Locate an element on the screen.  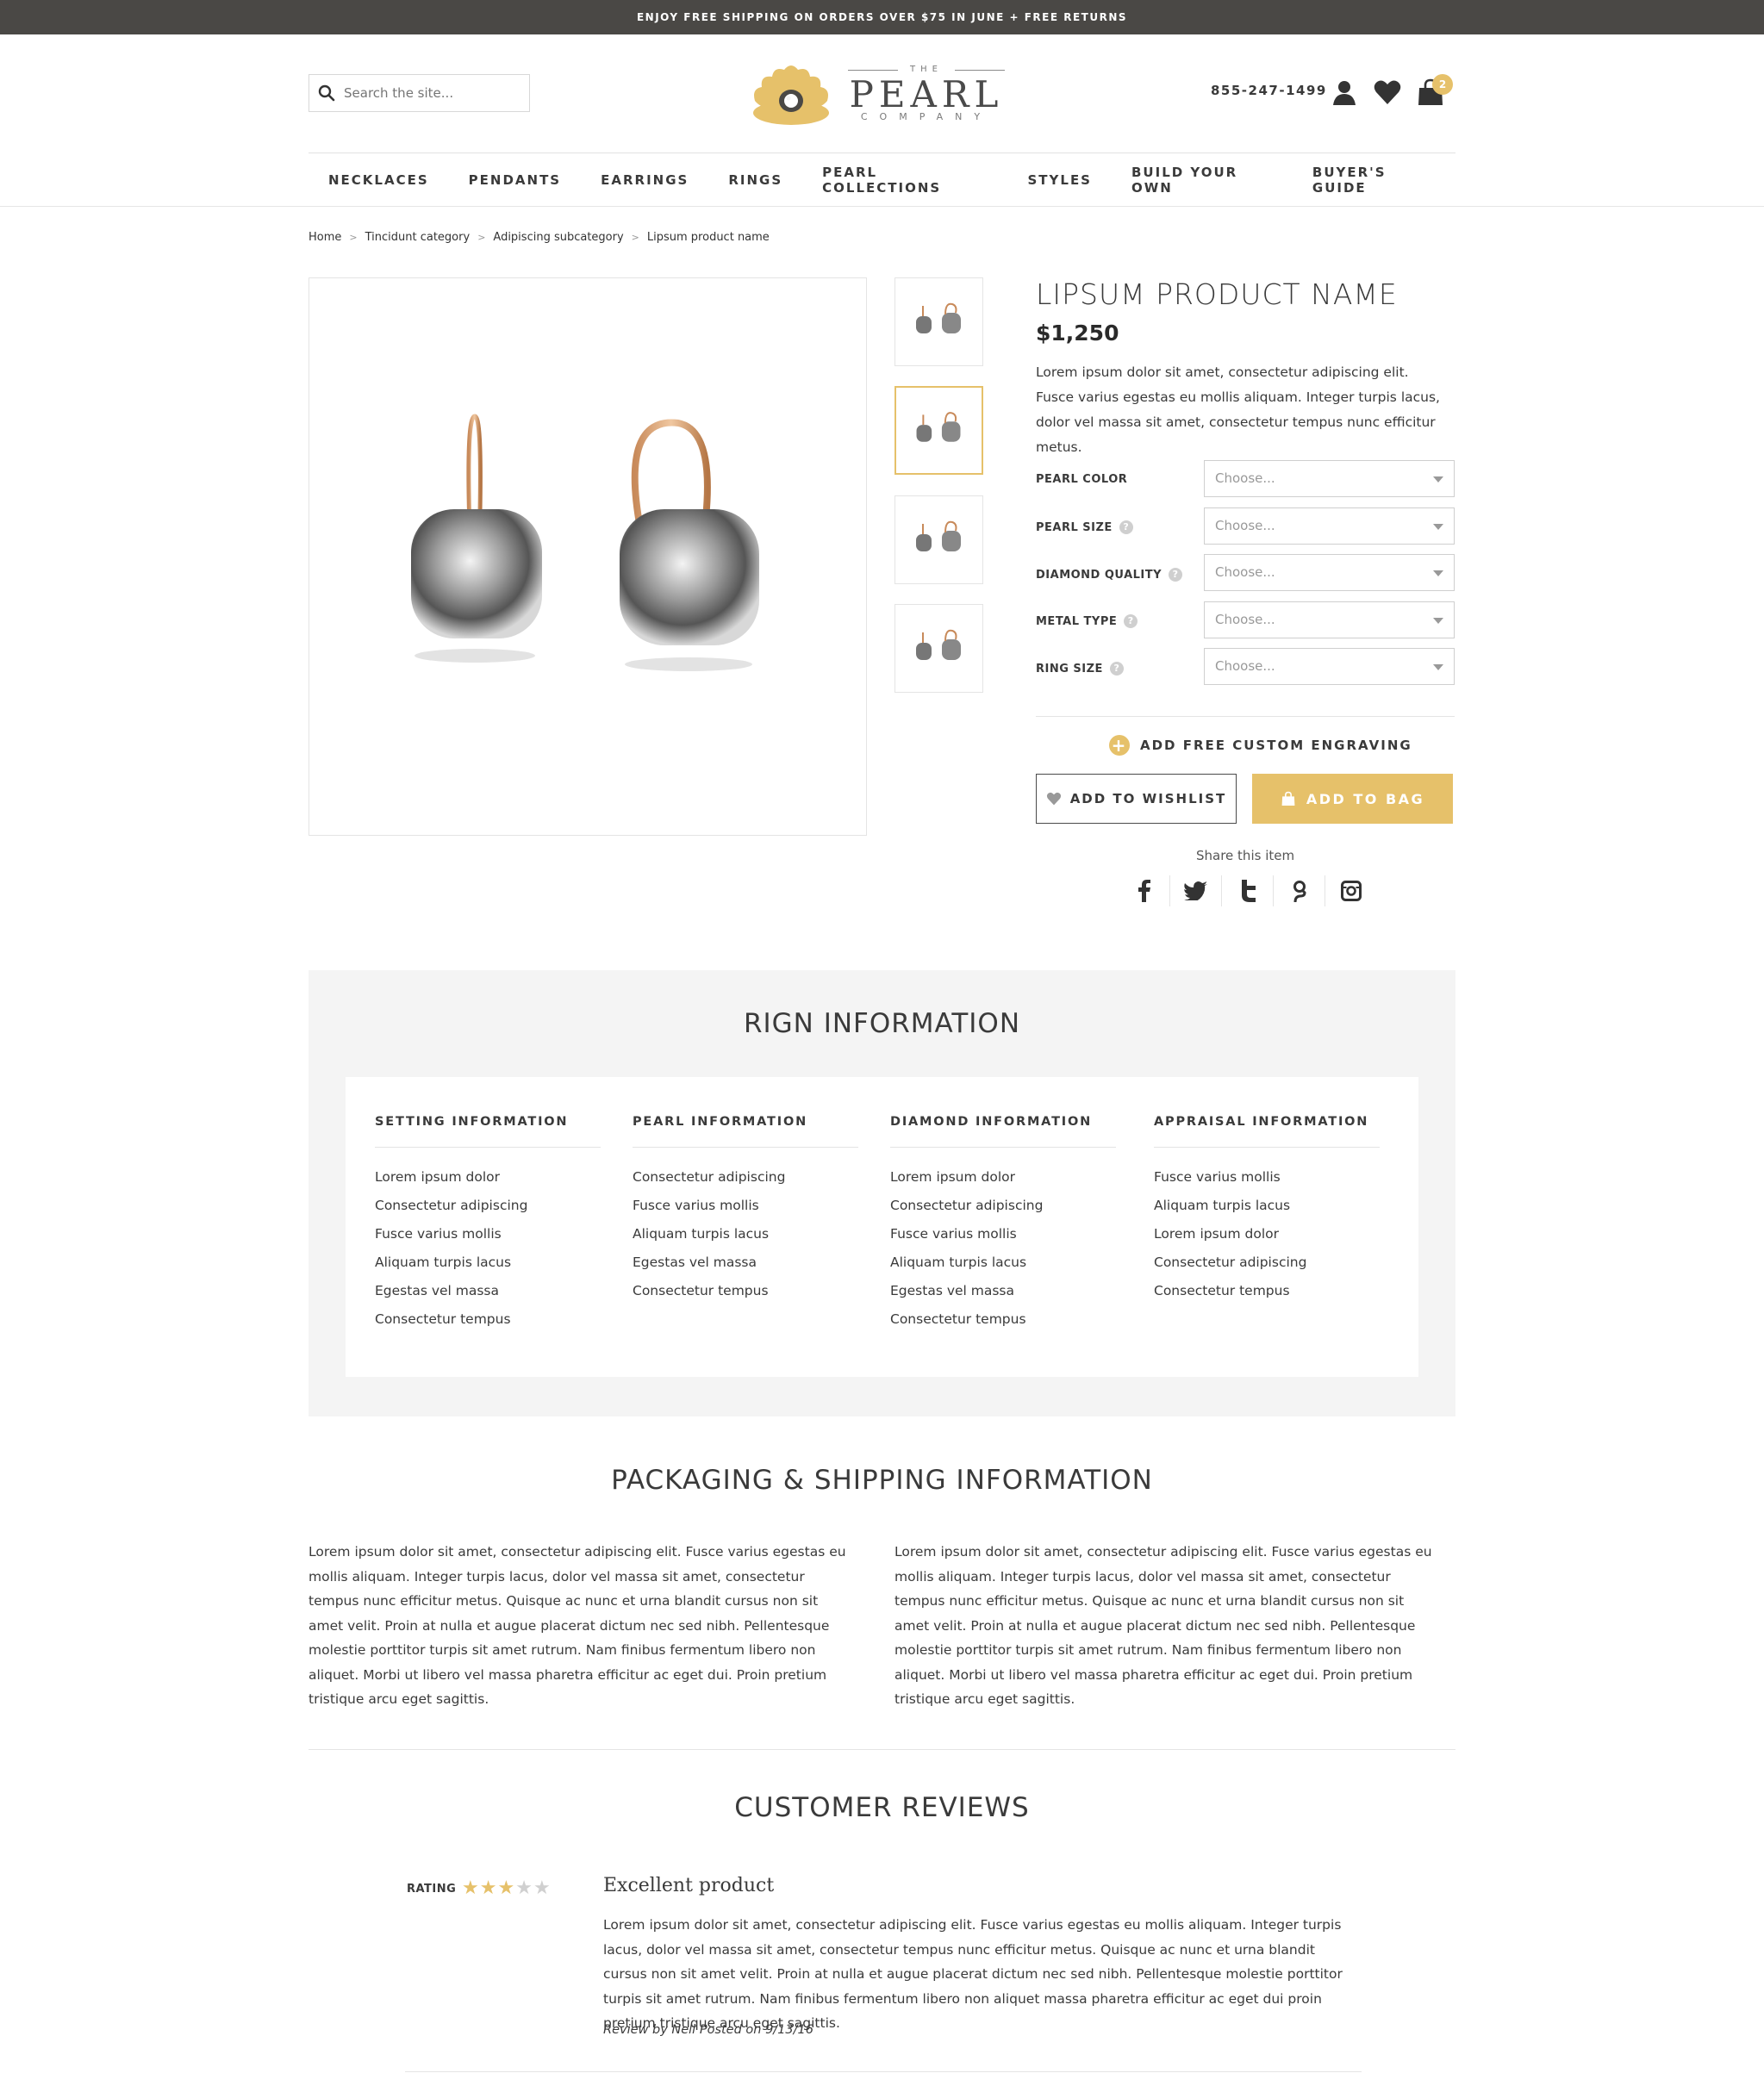
option-label-text: DIAMOND QUALITY is located at coordinates (1099, 575).